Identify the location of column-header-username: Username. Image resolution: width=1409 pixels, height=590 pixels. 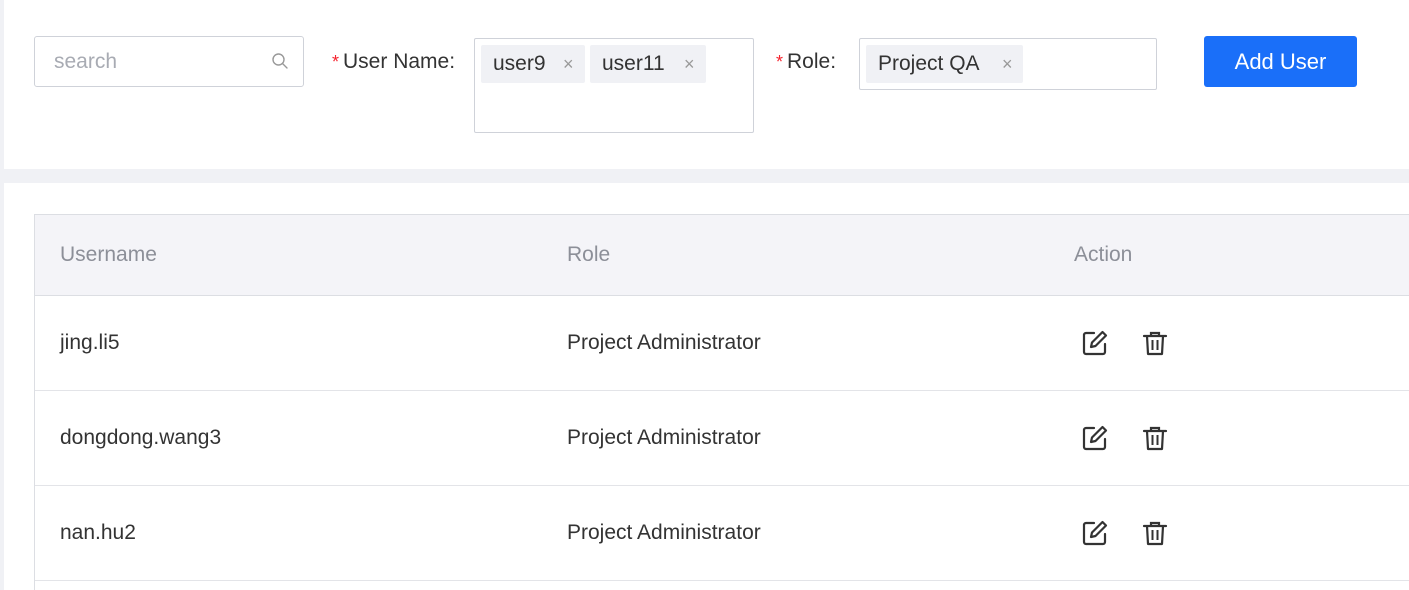
(108, 254).